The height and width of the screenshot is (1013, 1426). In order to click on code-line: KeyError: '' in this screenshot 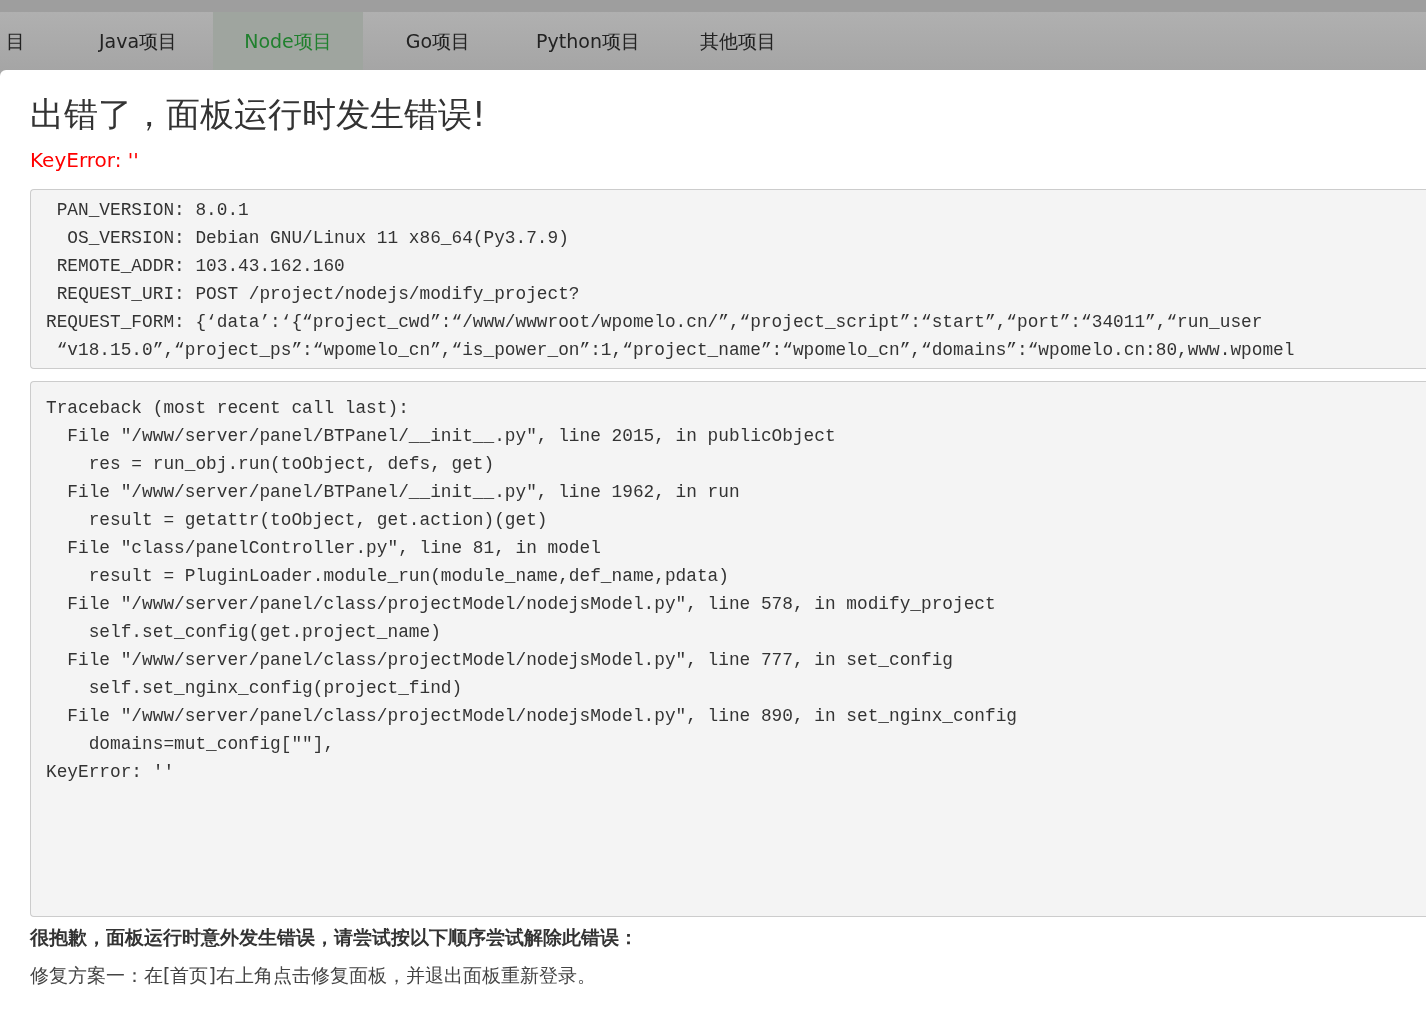, I will do `click(110, 772)`.